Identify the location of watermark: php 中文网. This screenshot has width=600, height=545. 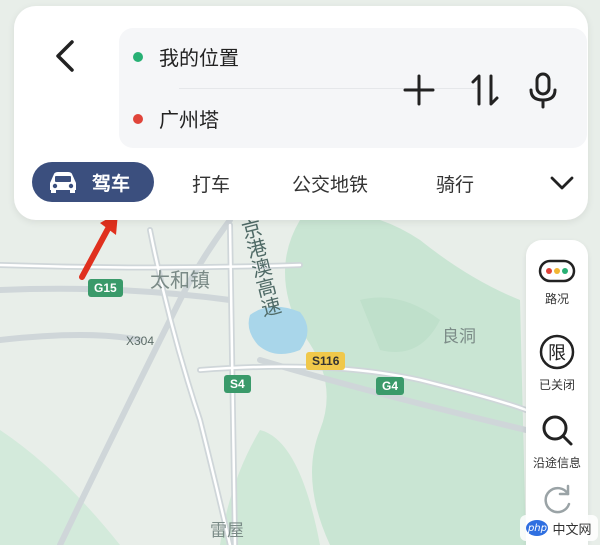
(559, 528).